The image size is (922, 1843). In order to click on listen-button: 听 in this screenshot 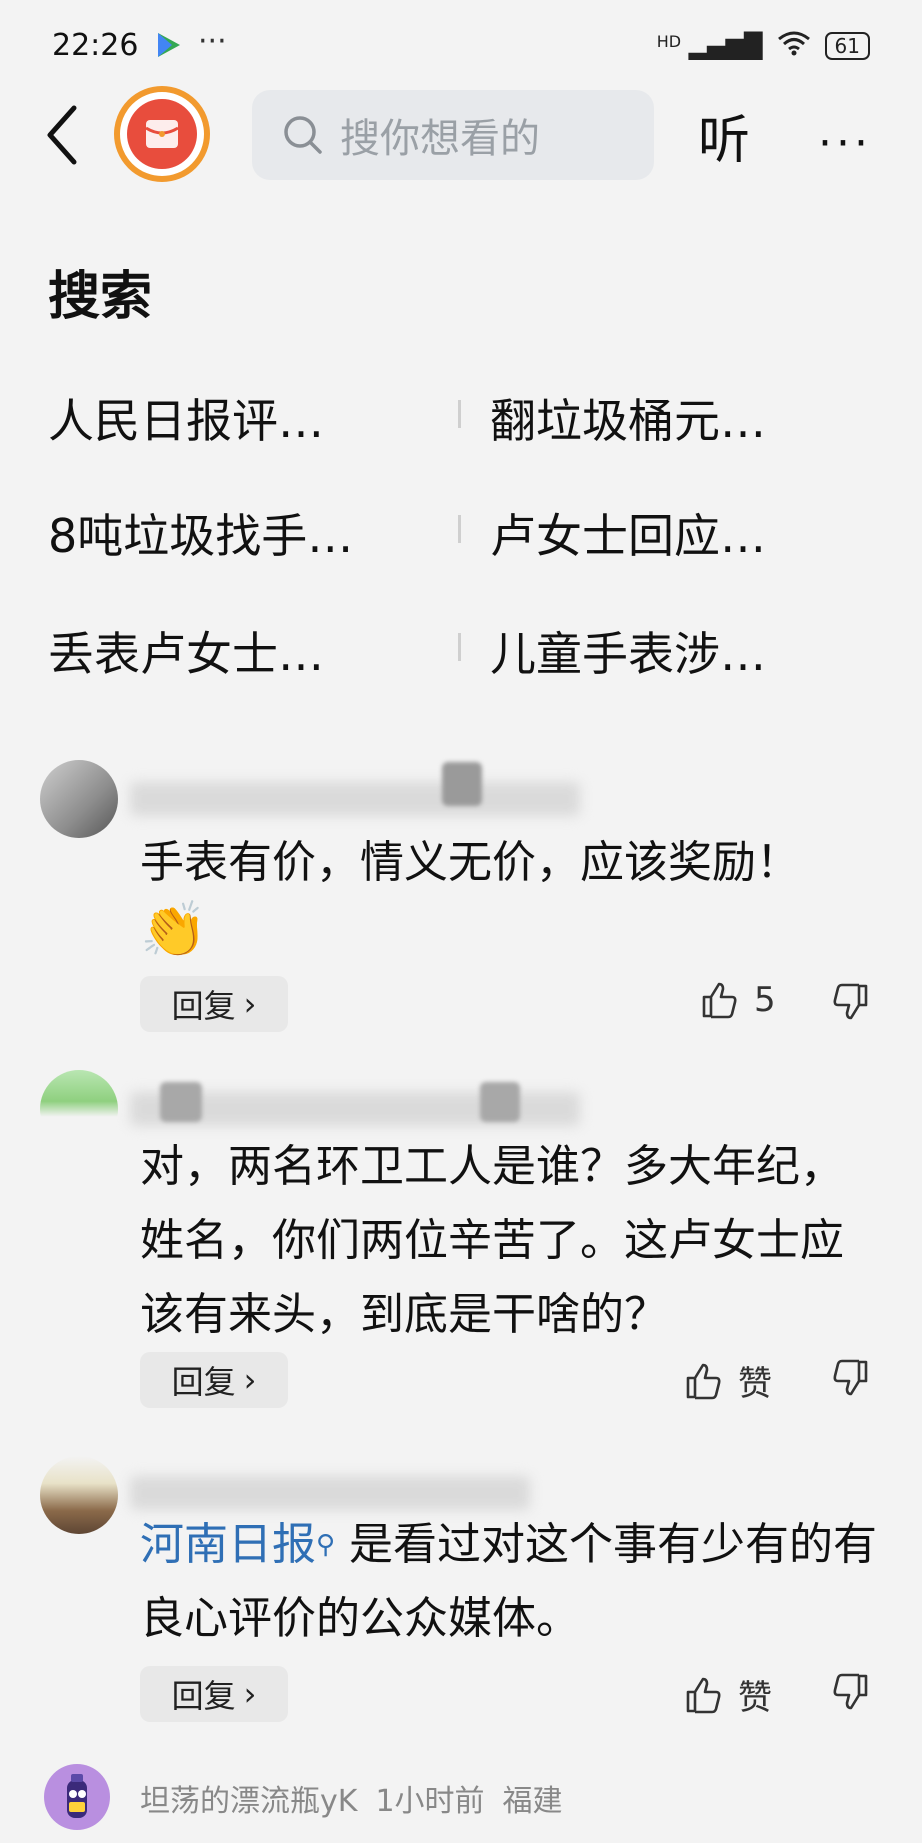, I will do `click(724, 135)`.